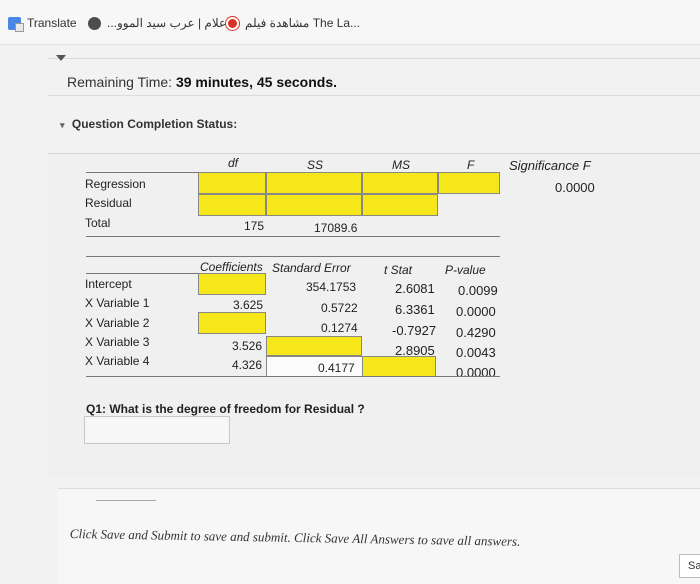  I want to click on bookmark-translate-label: Translate, so click(52, 23).